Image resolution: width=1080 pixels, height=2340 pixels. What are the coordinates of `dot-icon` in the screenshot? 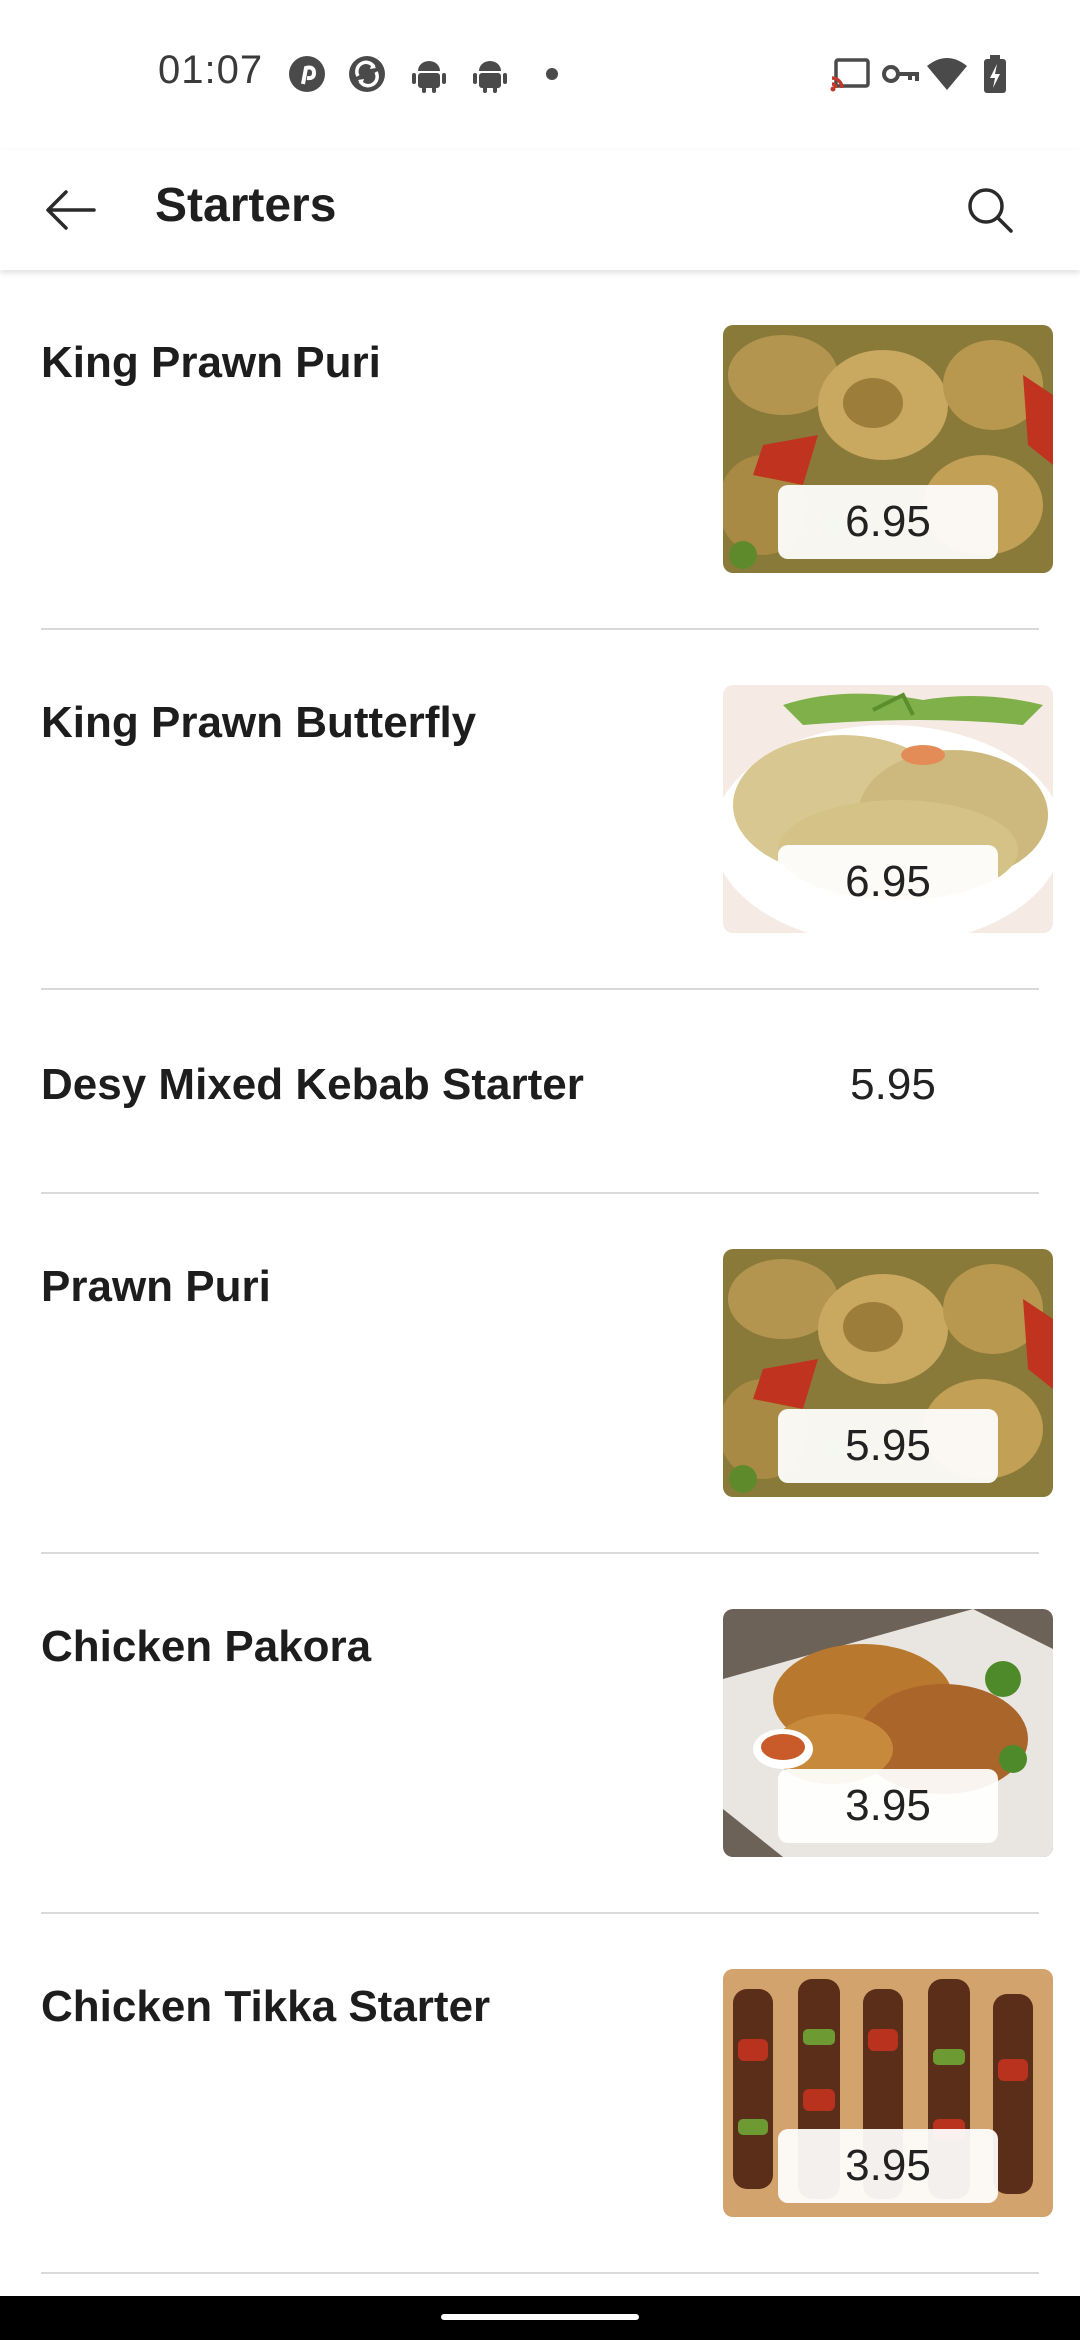 It's located at (552, 74).